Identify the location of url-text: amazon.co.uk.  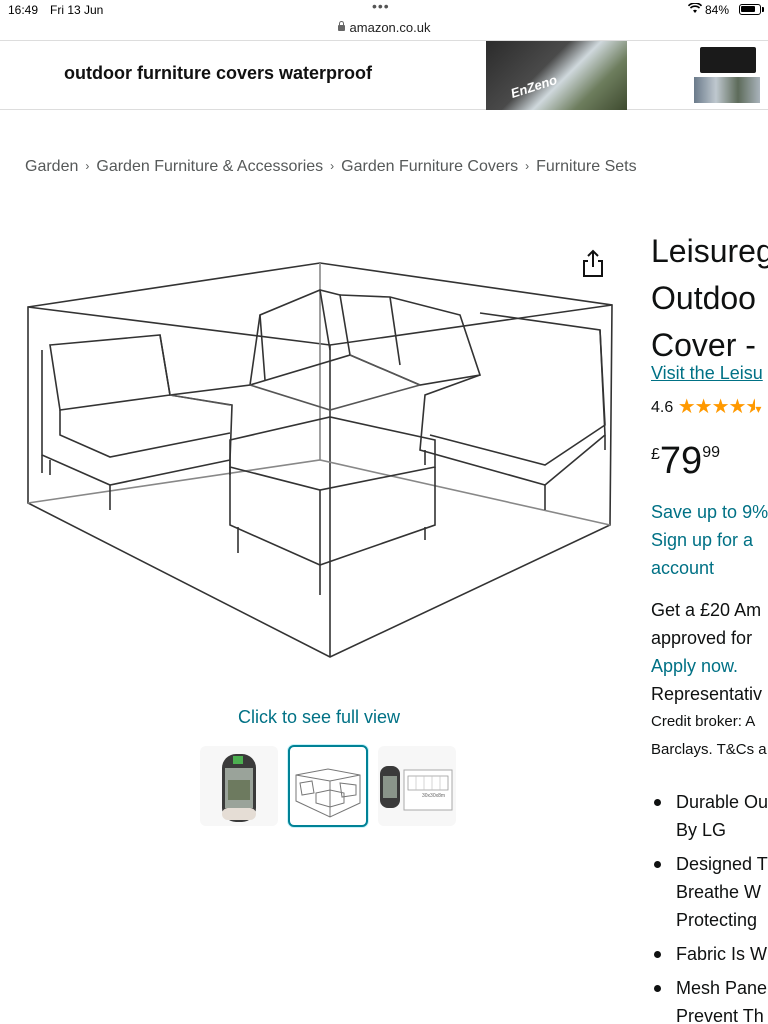
(390, 27).